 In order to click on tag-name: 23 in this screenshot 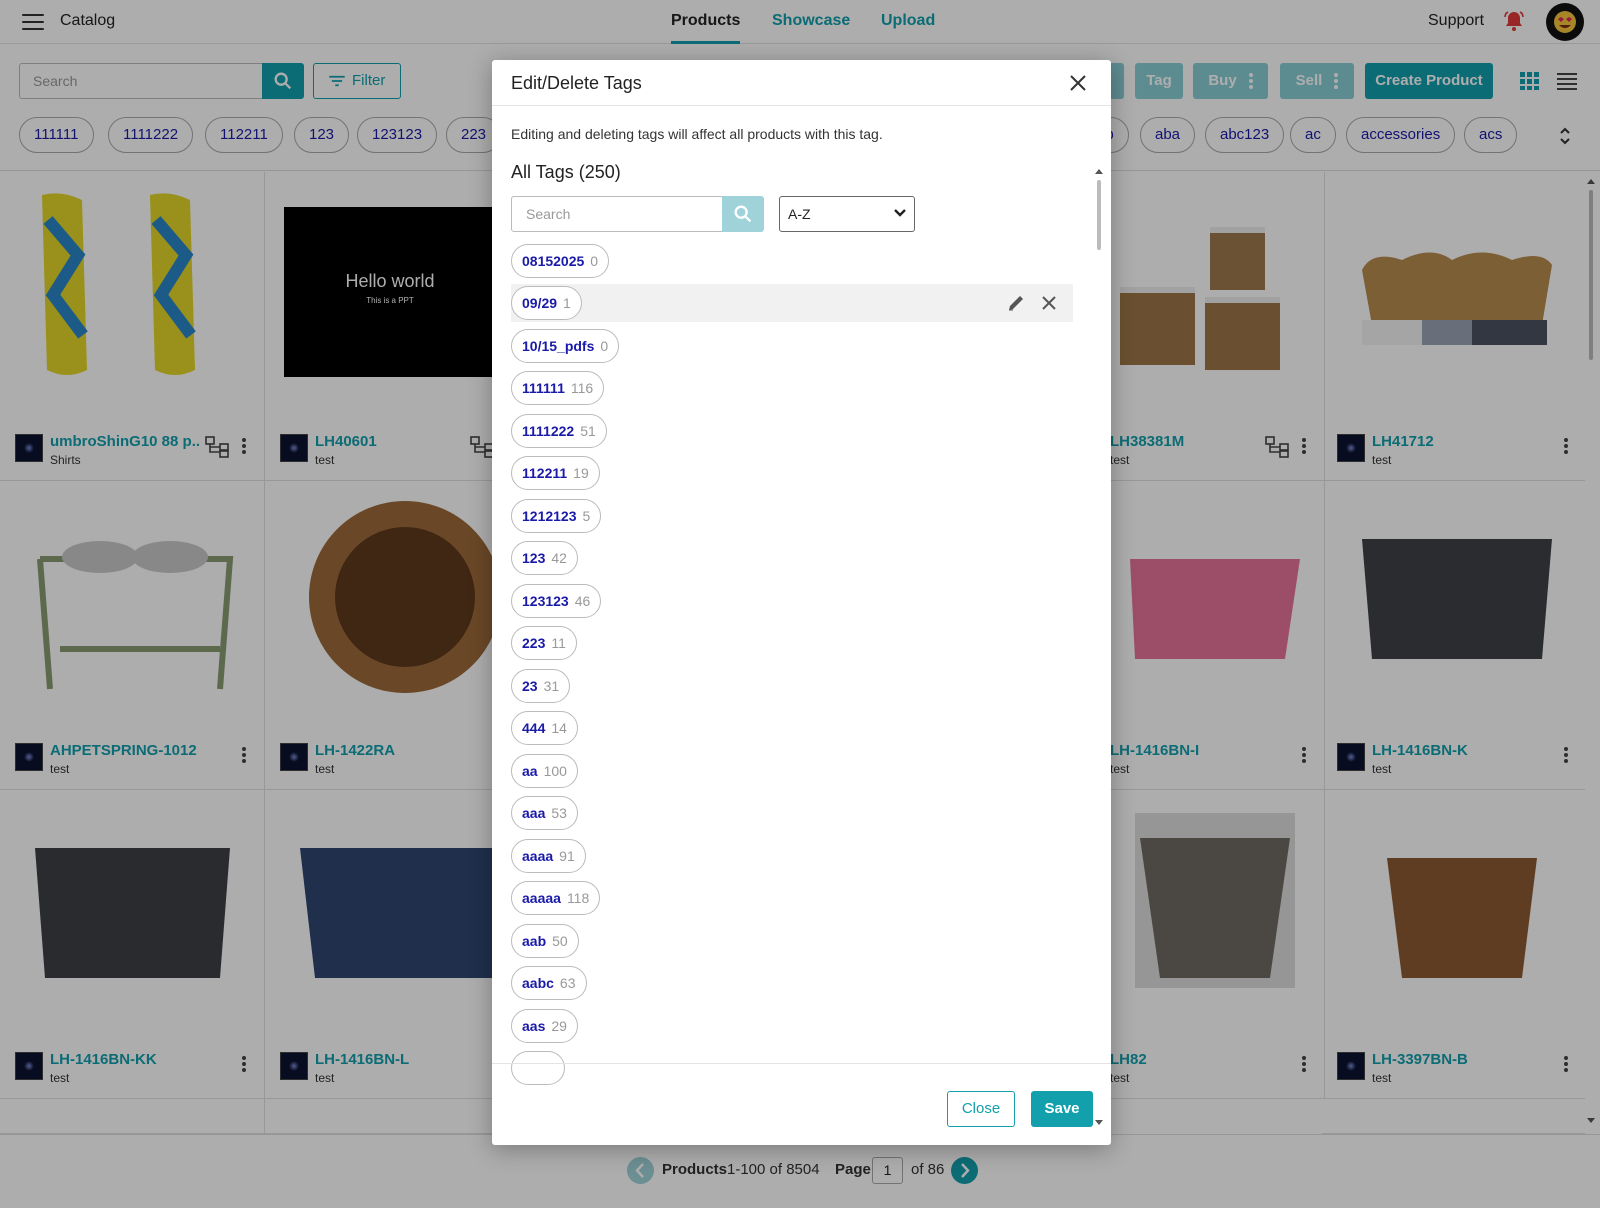, I will do `click(530, 686)`.